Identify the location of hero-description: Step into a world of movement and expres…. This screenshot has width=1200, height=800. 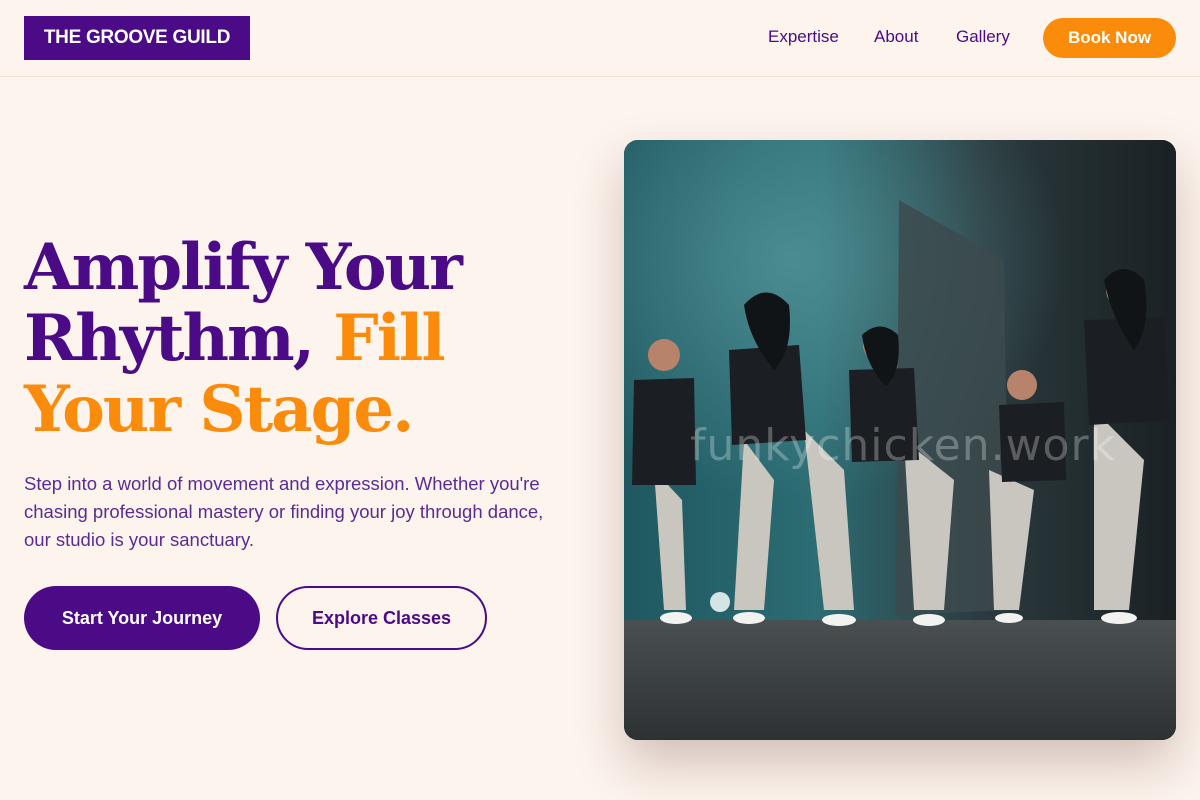
(284, 511).